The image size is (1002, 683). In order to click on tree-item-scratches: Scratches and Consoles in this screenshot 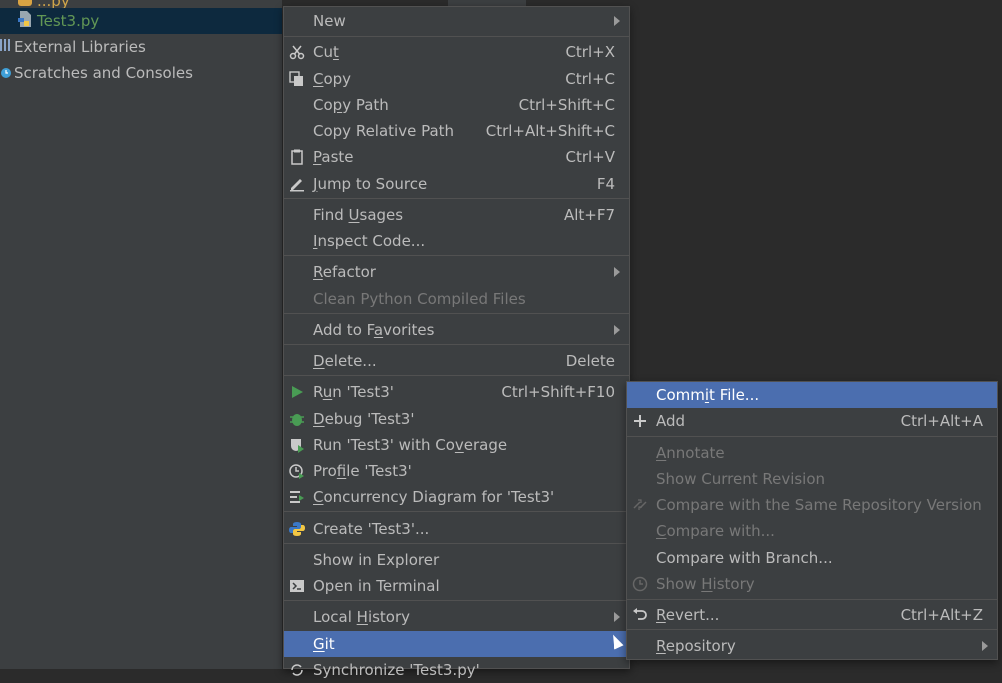, I will do `click(141, 73)`.